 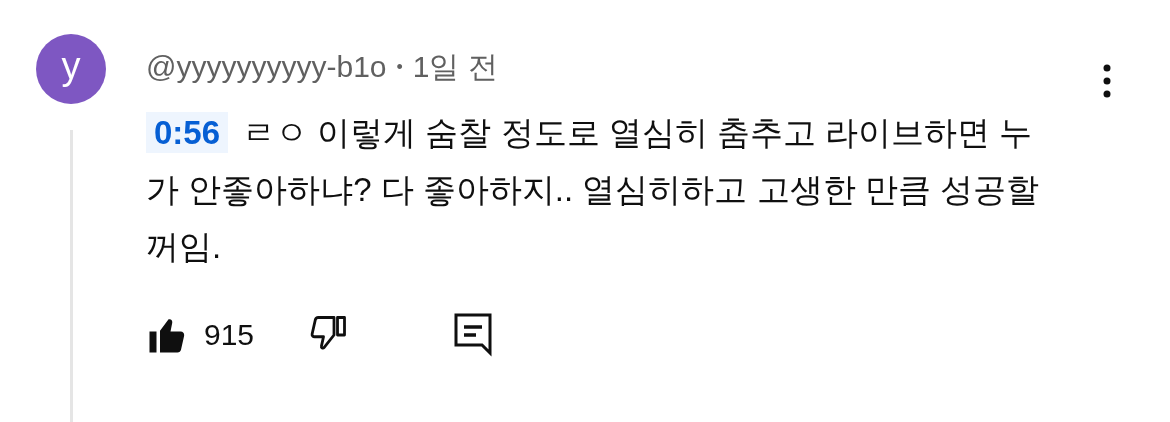 What do you see at coordinates (229, 335) in the screenshot?
I see `like-count: 915` at bounding box center [229, 335].